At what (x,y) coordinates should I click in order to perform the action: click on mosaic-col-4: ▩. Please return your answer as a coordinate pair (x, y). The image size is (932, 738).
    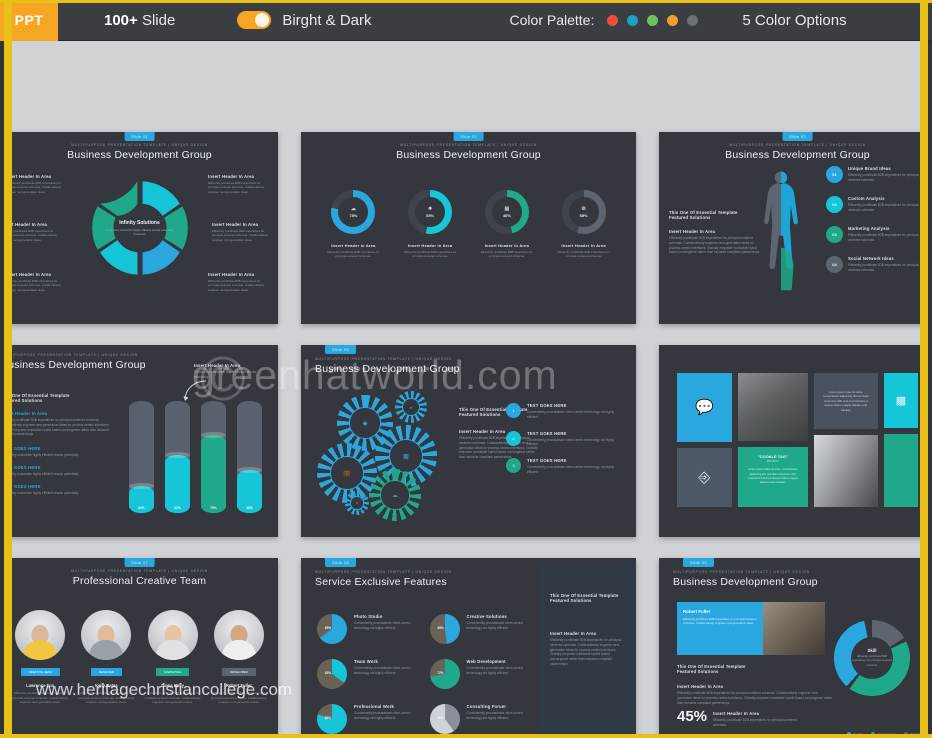
    Looking at the image, I should click on (900, 440).